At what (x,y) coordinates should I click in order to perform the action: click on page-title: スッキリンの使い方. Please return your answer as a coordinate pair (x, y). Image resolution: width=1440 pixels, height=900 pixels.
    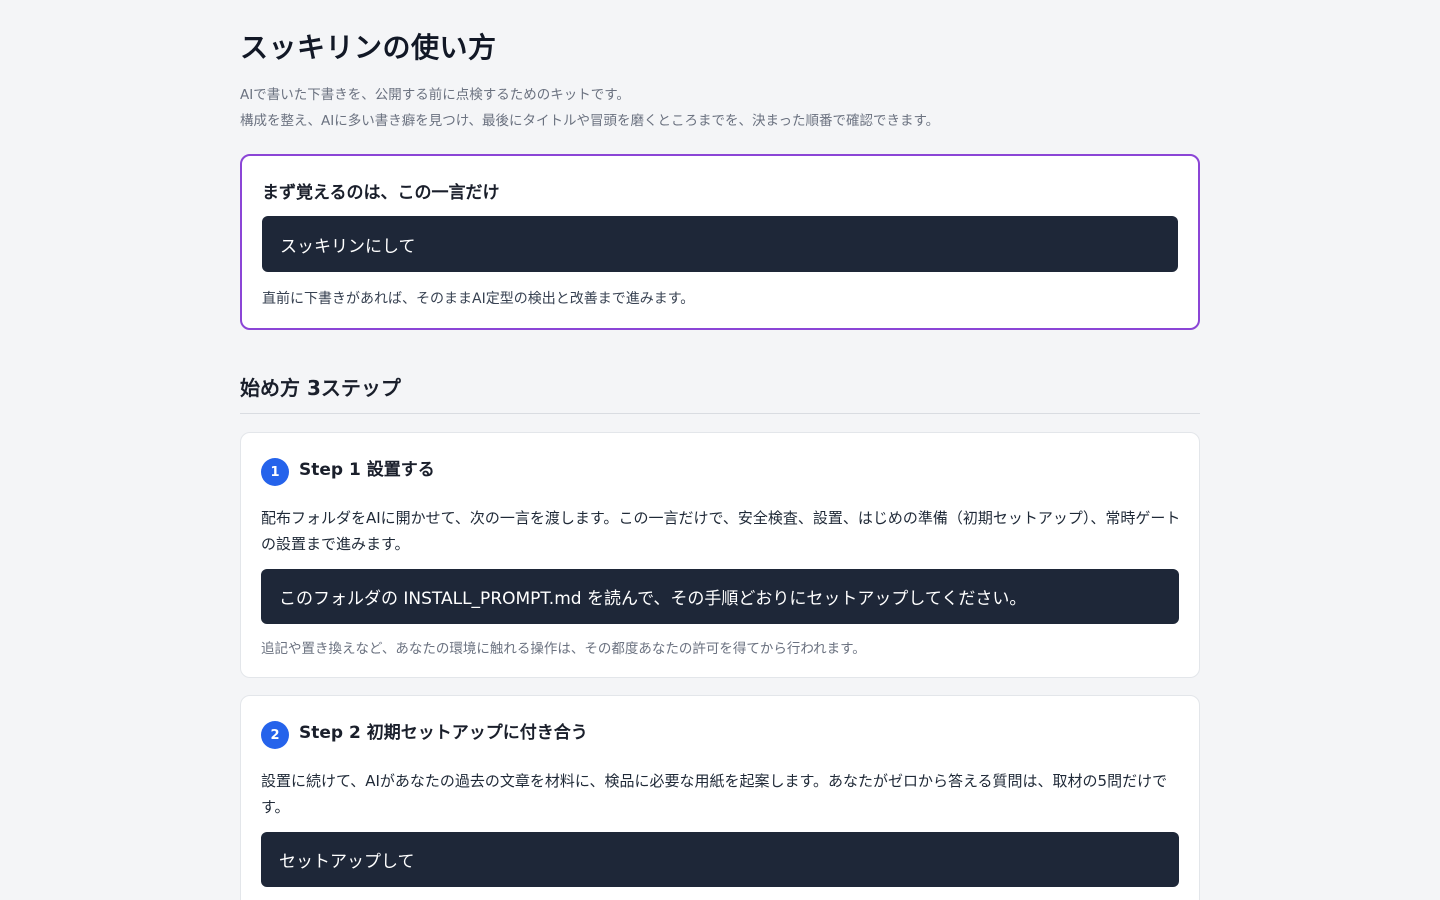
    Looking at the image, I should click on (368, 47).